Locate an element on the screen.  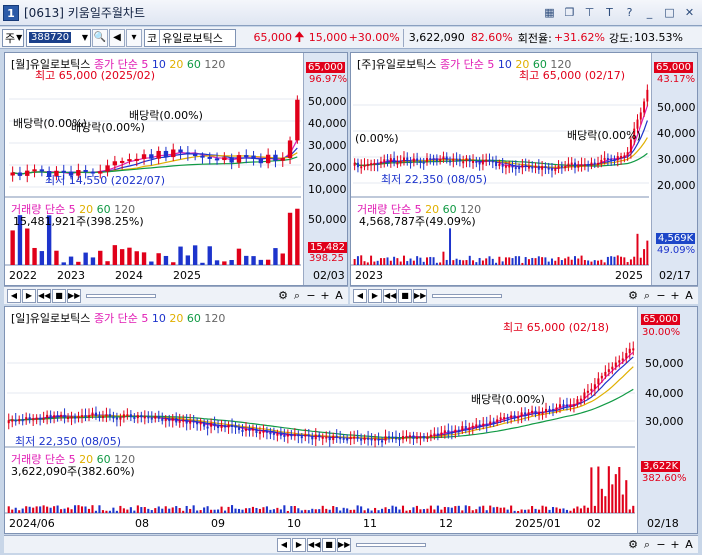
stock-code-input: 388720 ▼ is located at coordinates (58, 37).